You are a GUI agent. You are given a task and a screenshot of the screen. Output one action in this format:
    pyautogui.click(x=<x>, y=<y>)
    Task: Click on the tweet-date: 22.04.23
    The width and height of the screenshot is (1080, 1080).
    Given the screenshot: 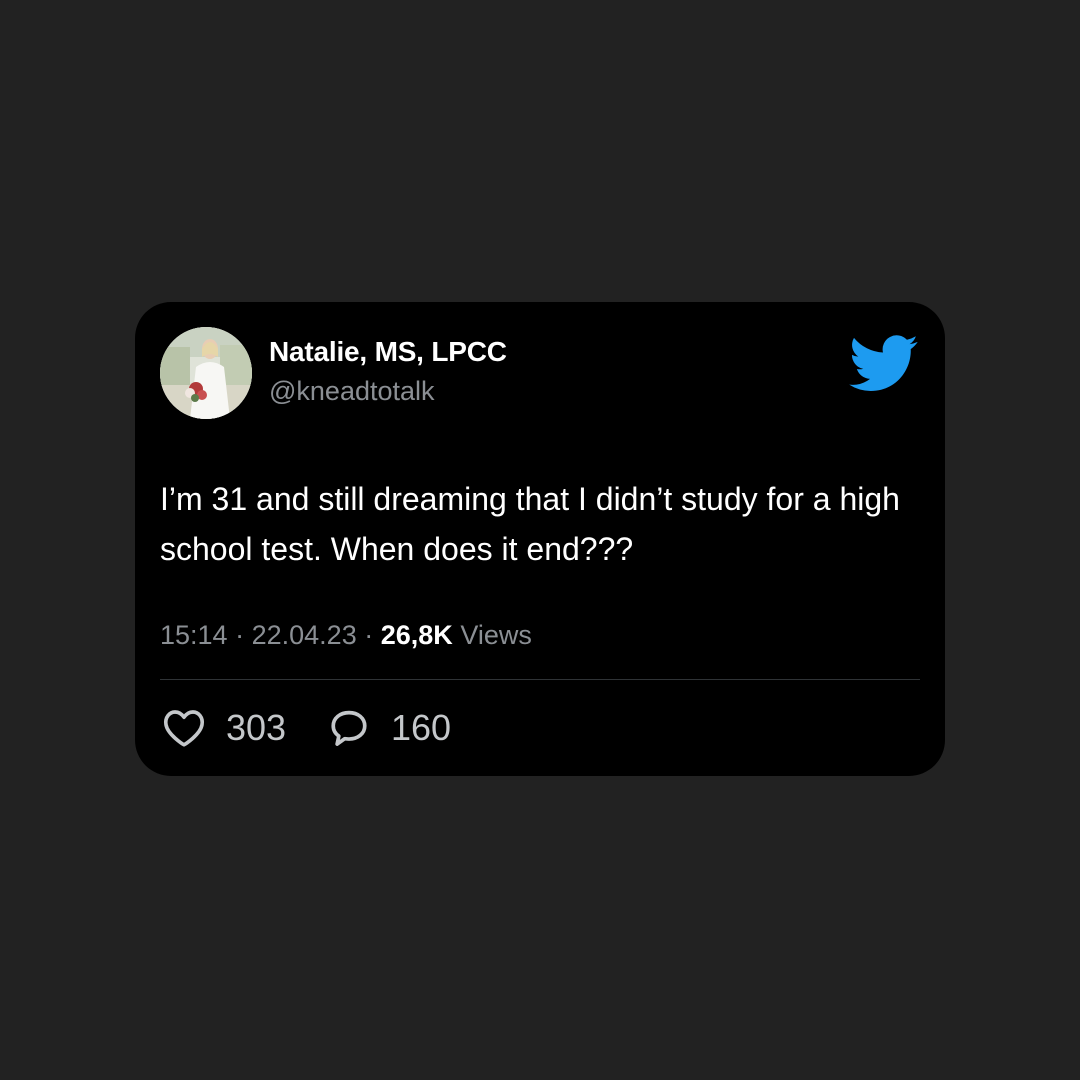 What is the action you would take?
    pyautogui.click(x=304, y=635)
    